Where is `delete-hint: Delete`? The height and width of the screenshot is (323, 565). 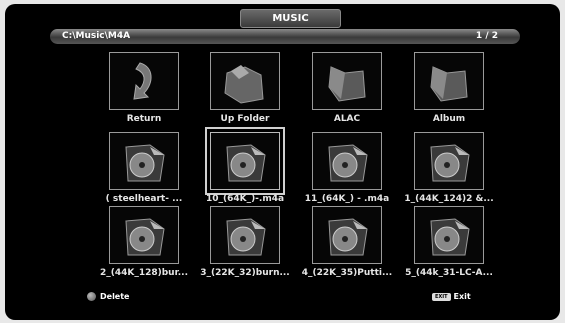
delete-hint: Delete is located at coordinates (108, 296).